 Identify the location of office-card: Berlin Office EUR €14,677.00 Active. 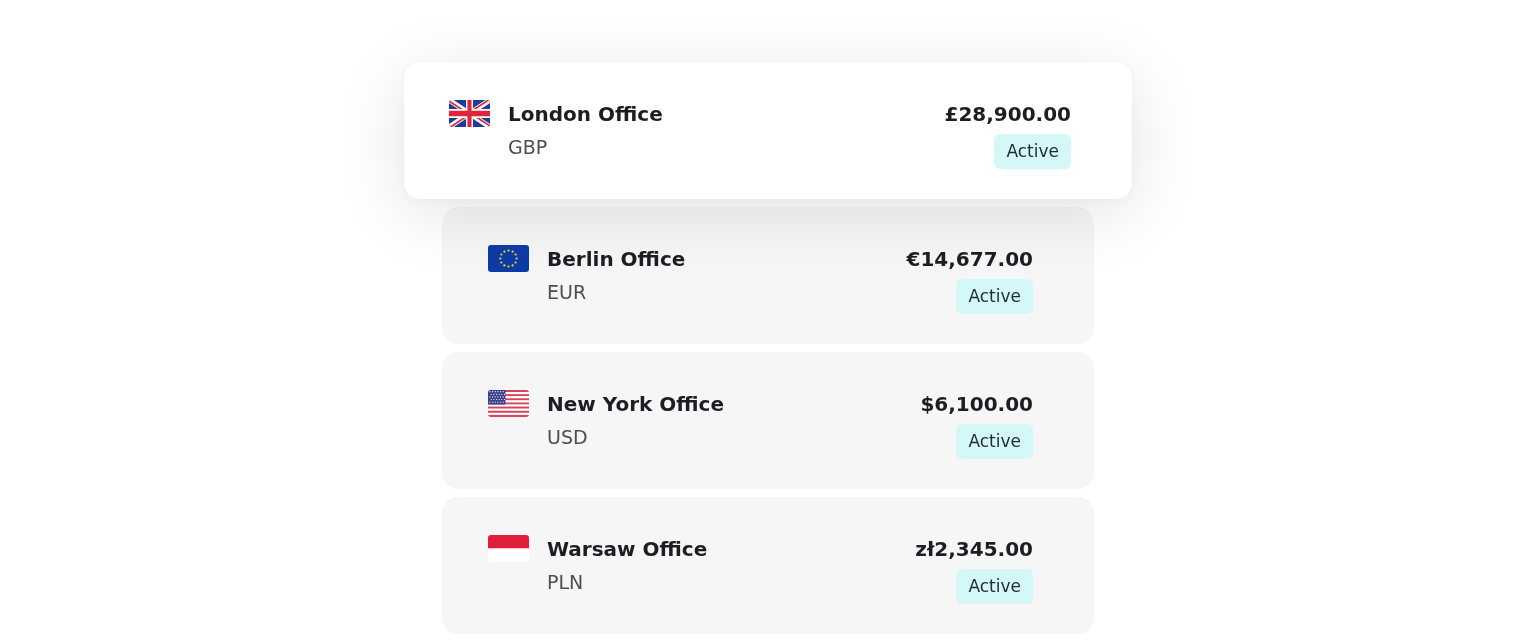
(768, 275).